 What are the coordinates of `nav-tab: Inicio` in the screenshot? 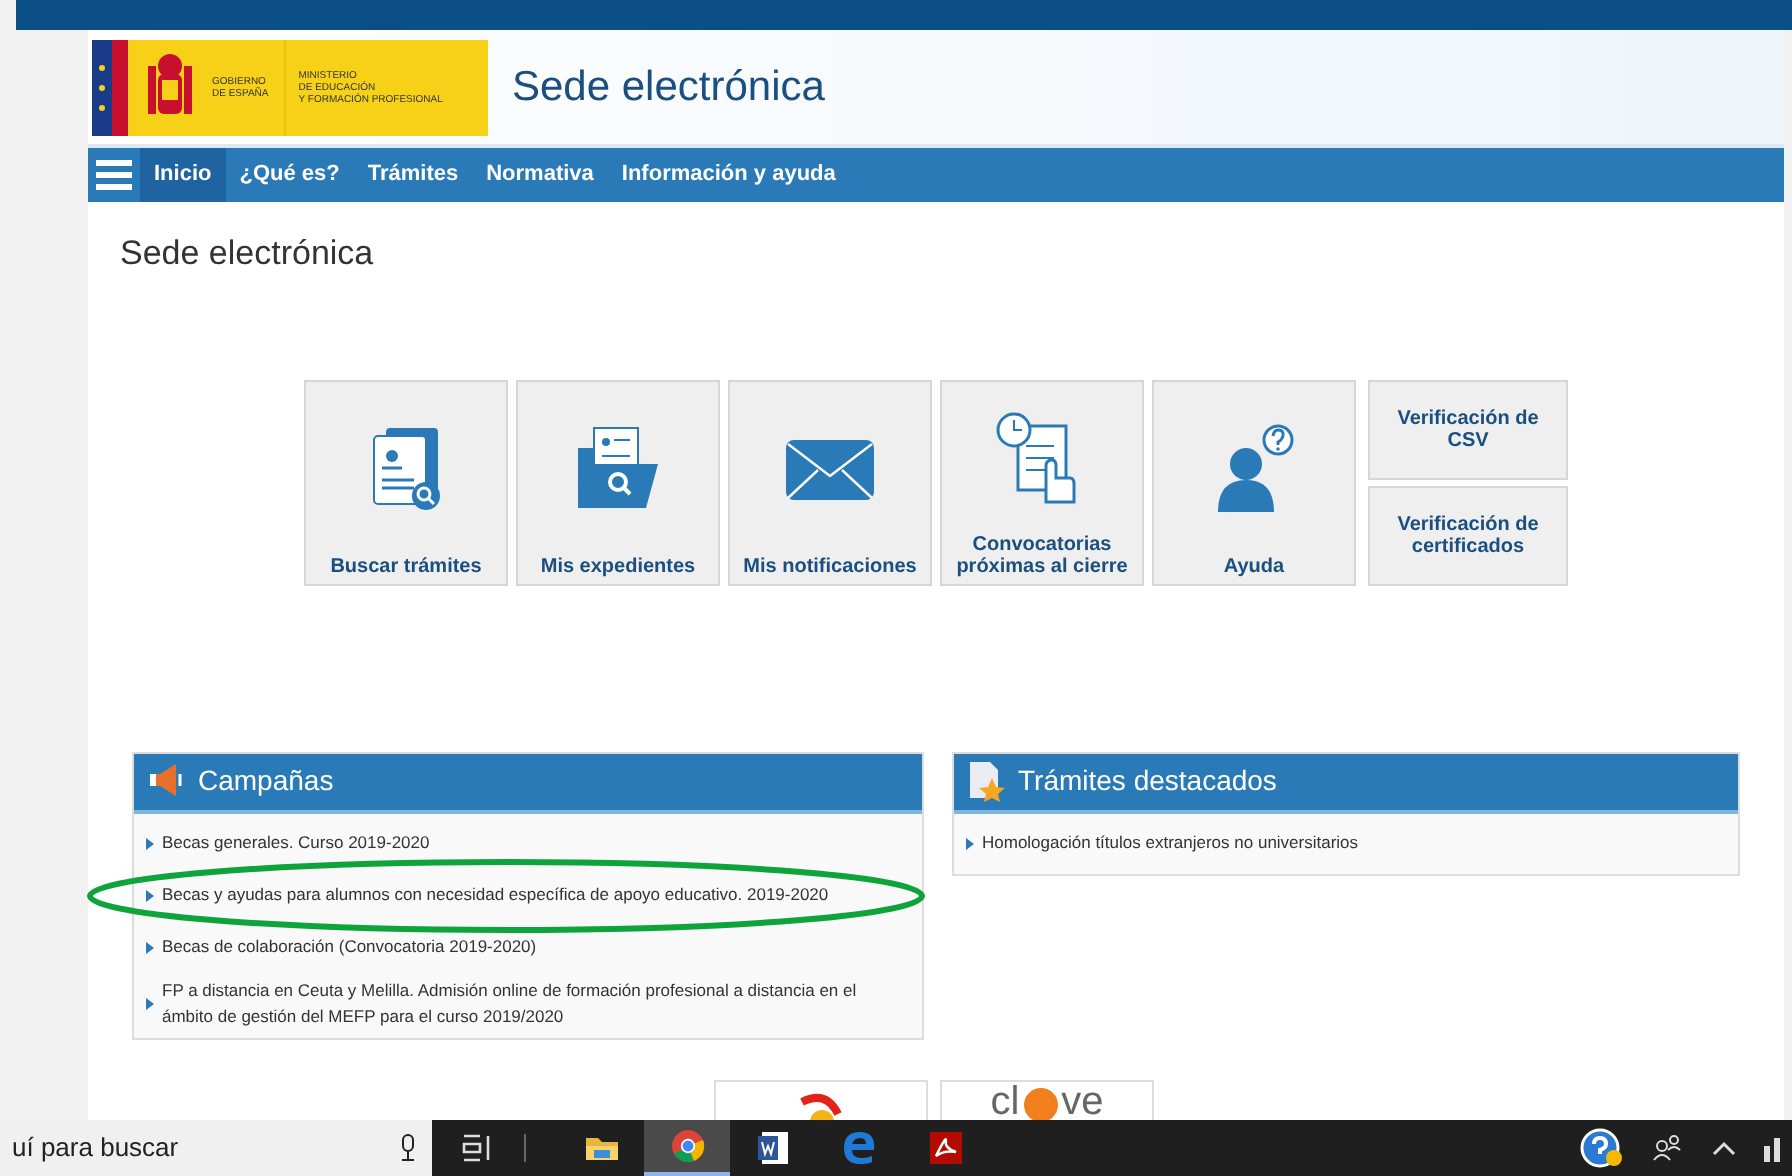 It's located at (183, 175).